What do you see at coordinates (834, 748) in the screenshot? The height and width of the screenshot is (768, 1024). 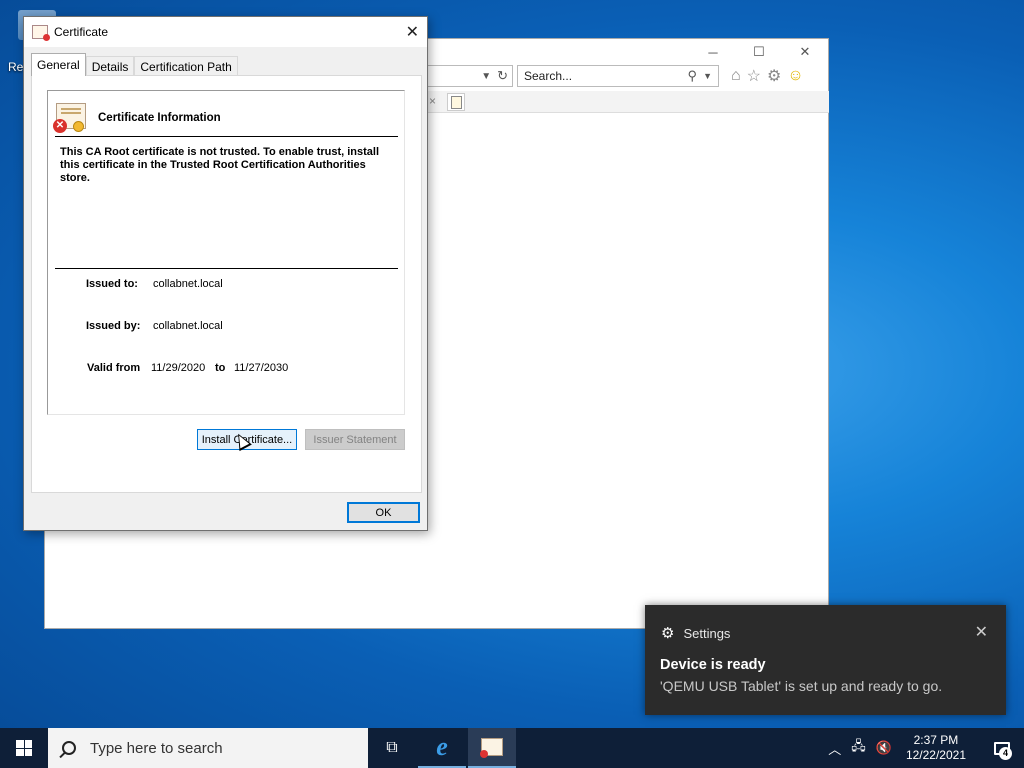 I see `chevron-up-icon: ︿` at bounding box center [834, 748].